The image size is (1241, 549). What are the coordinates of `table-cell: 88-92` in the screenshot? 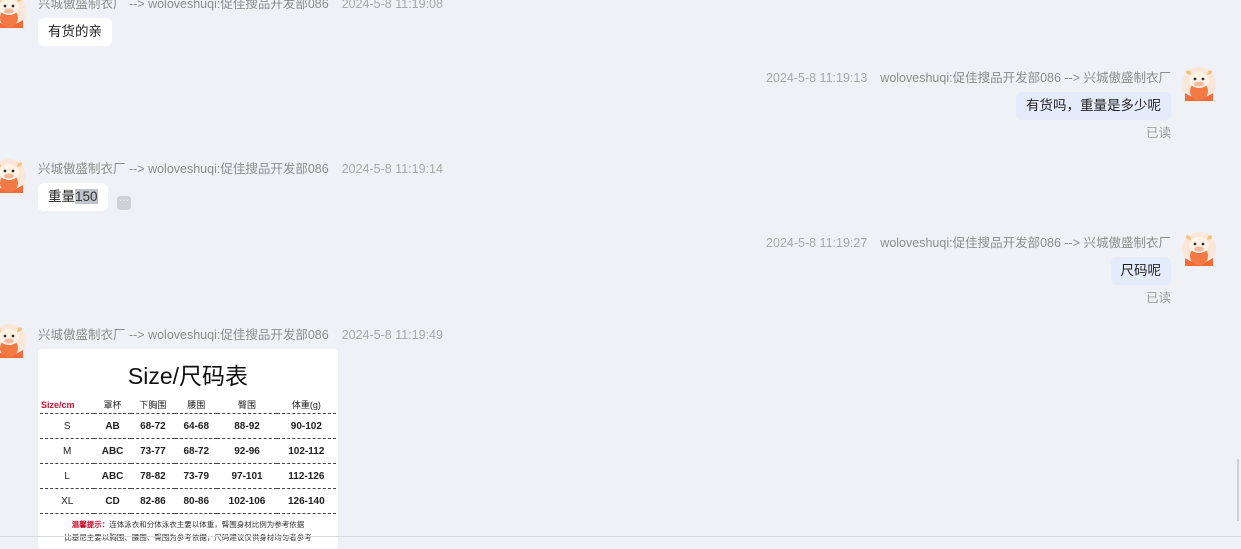 It's located at (247, 426).